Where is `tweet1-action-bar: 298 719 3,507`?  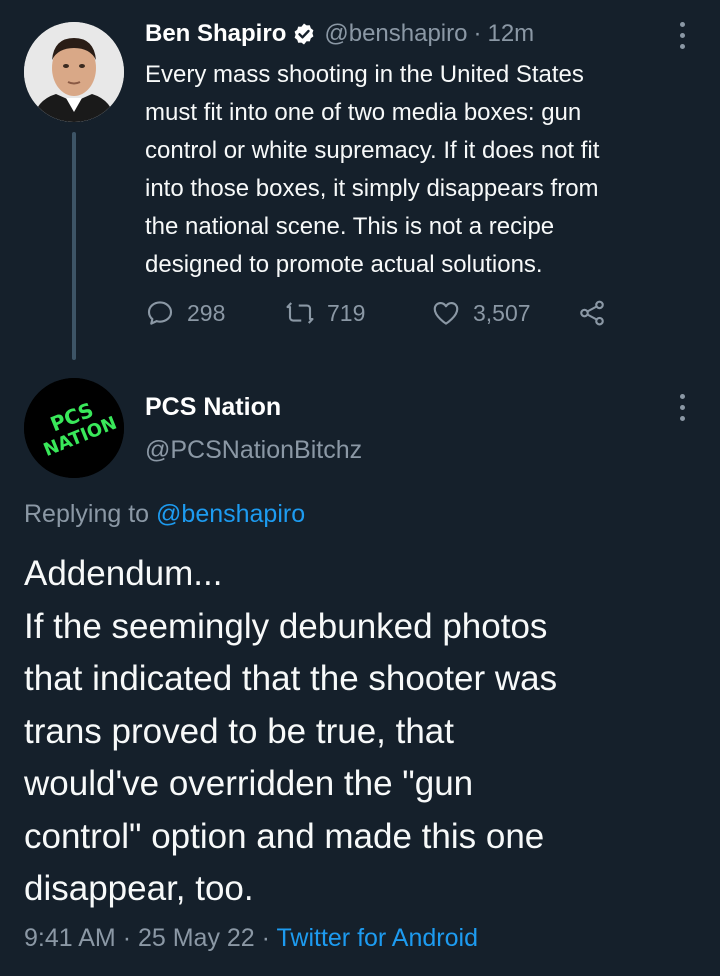
tweet1-action-bar: 298 719 3,507 is located at coordinates (385, 318).